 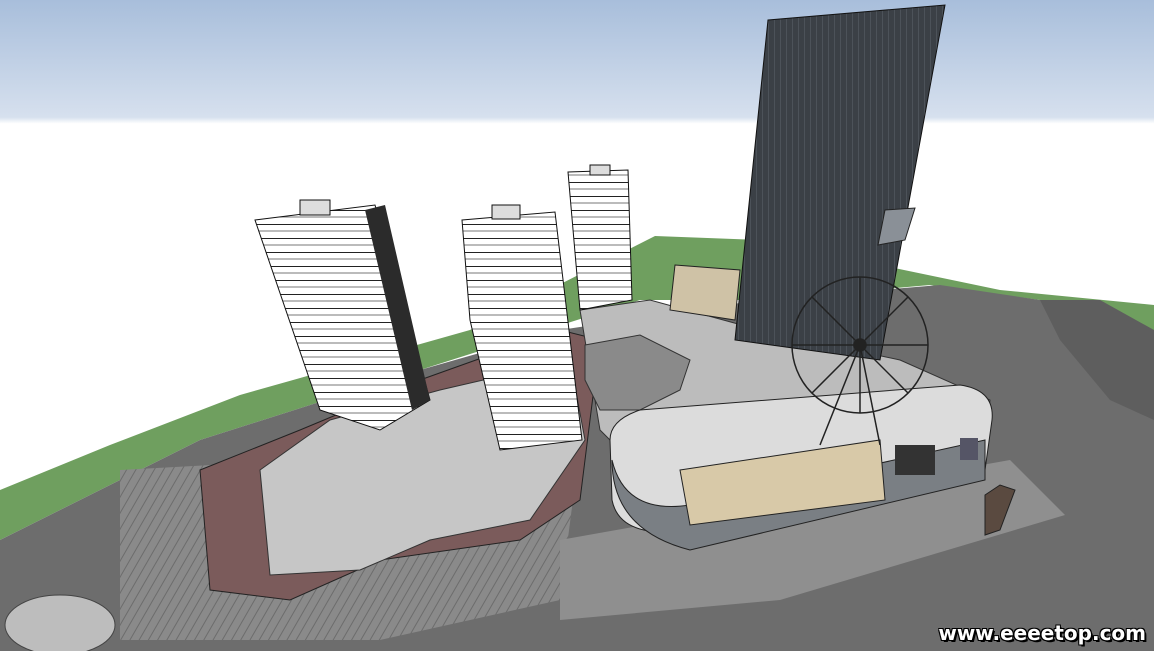 I want to click on office-podium, so click(x=705, y=292).